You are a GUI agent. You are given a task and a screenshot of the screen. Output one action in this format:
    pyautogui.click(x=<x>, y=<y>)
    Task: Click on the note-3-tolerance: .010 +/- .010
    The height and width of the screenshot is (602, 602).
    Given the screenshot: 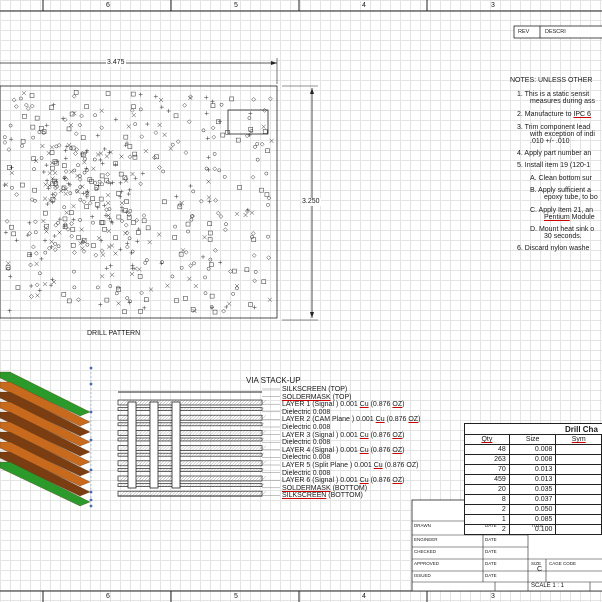 What is the action you would take?
    pyautogui.click(x=550, y=141)
    